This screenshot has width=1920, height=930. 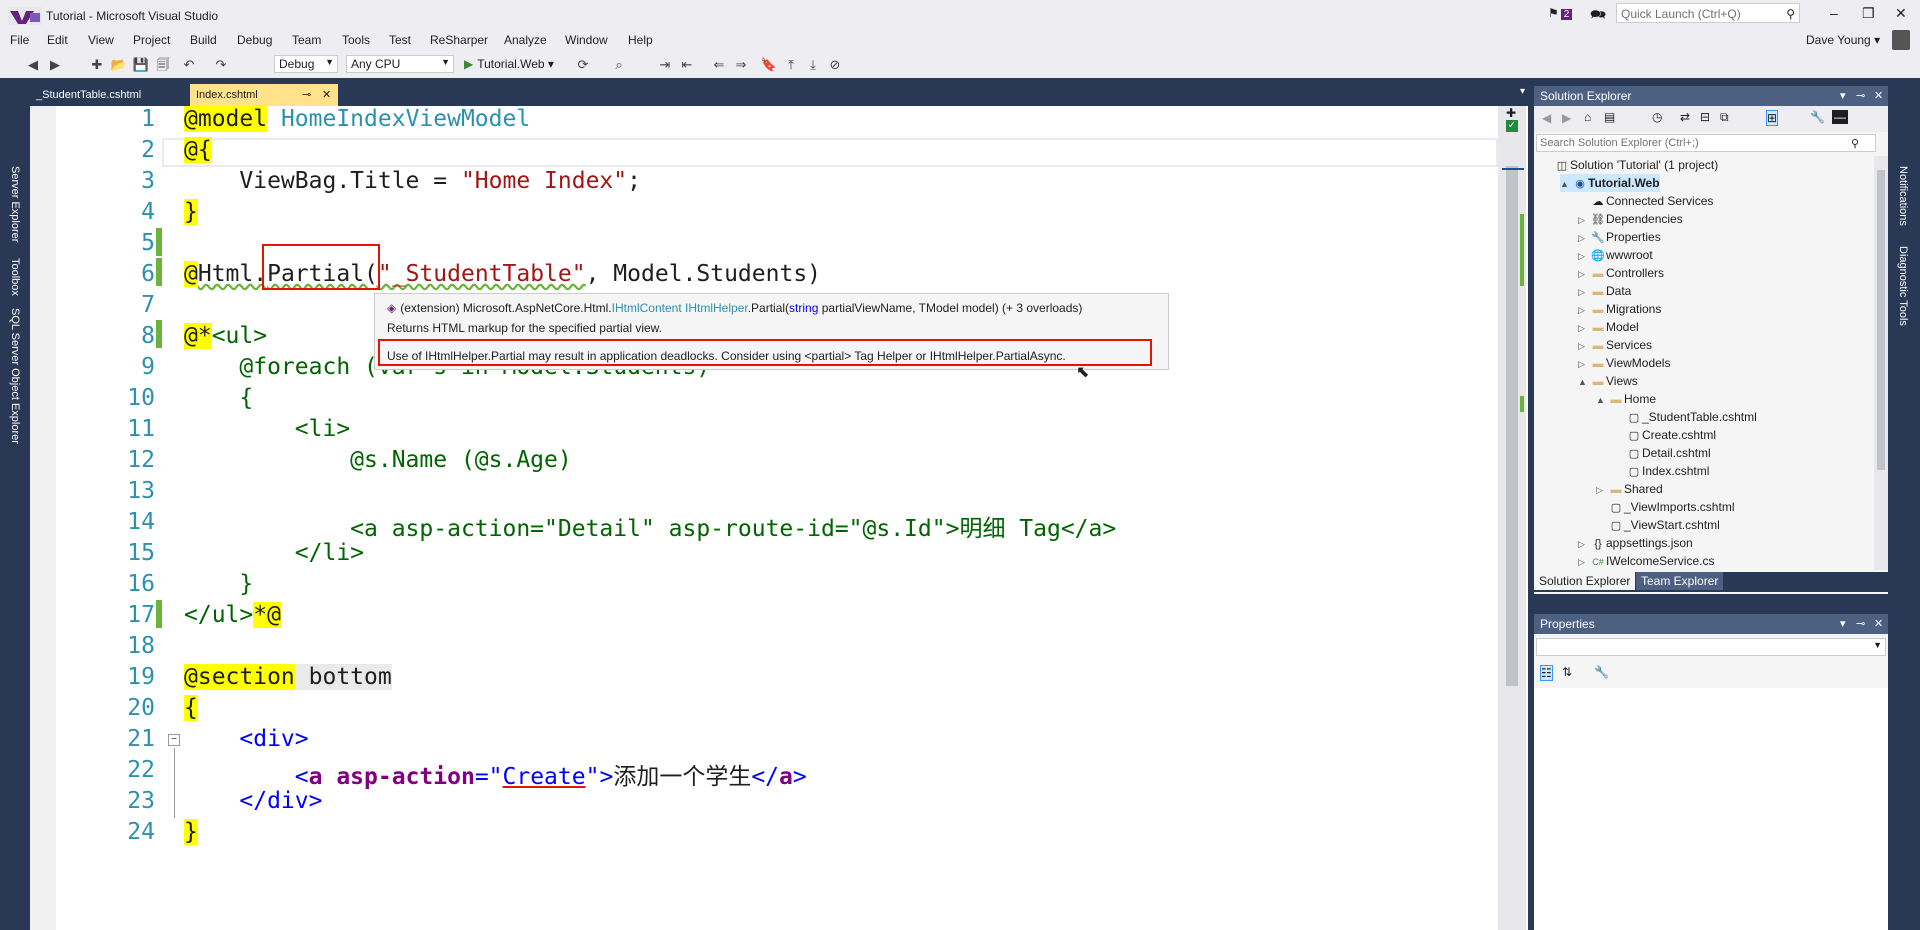 What do you see at coordinates (306, 64) in the screenshot?
I see `configuration-select: Debug ▼` at bounding box center [306, 64].